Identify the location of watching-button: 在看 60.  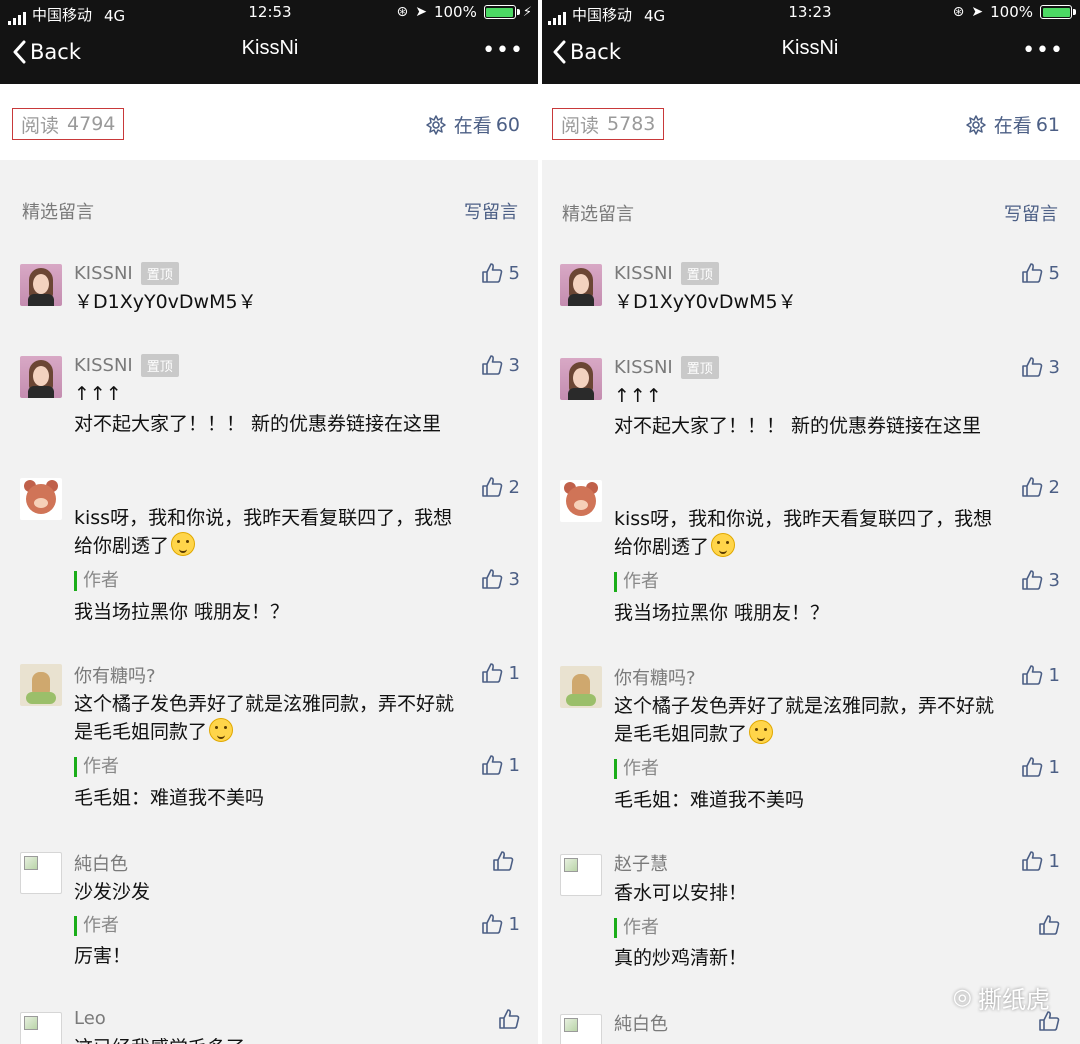
(473, 124).